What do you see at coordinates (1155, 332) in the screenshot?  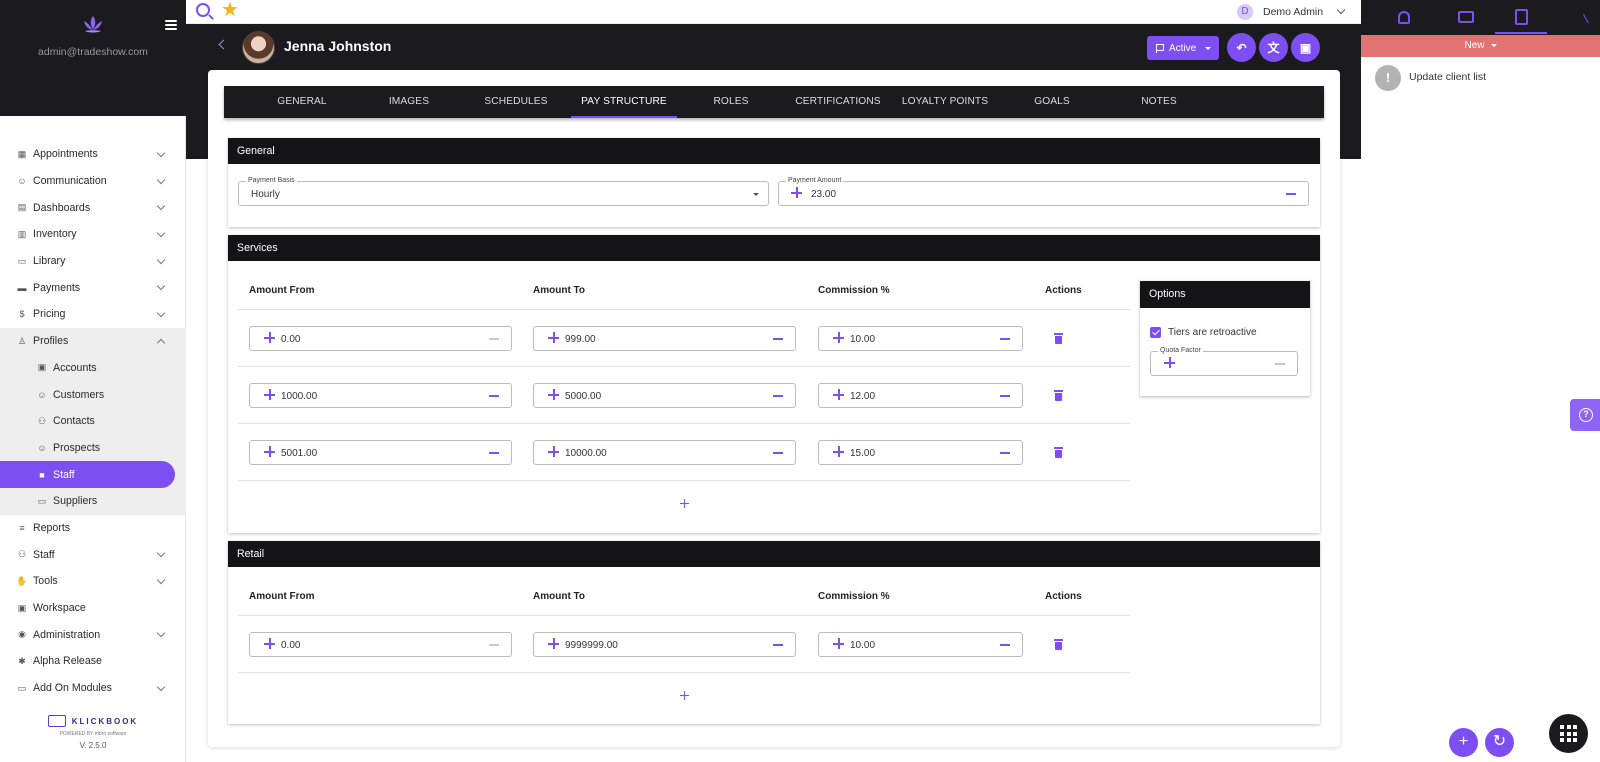 I see `retroactive-checkbox` at bounding box center [1155, 332].